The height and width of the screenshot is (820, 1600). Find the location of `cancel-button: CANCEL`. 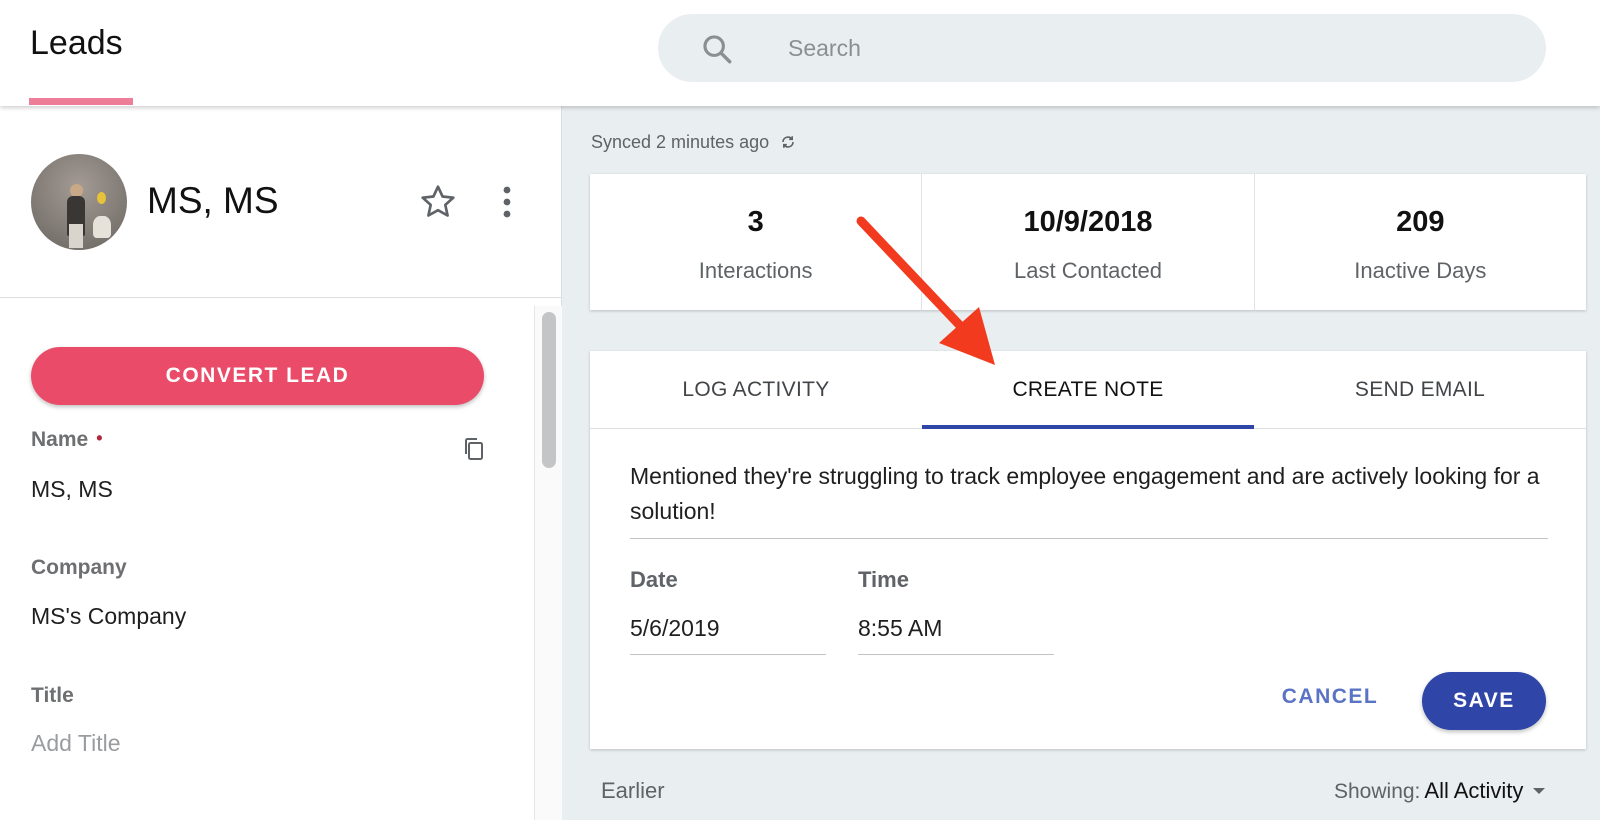

cancel-button: CANCEL is located at coordinates (1330, 697).